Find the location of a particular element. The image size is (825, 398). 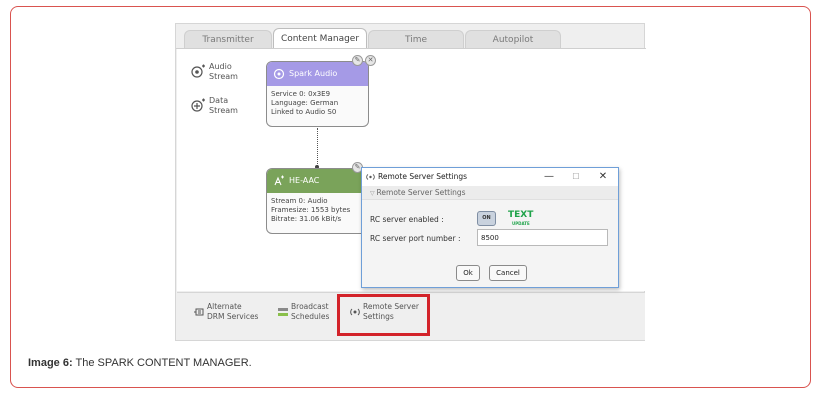

caption-text: The SPARK CONTENT MANAGER. is located at coordinates (162, 363).